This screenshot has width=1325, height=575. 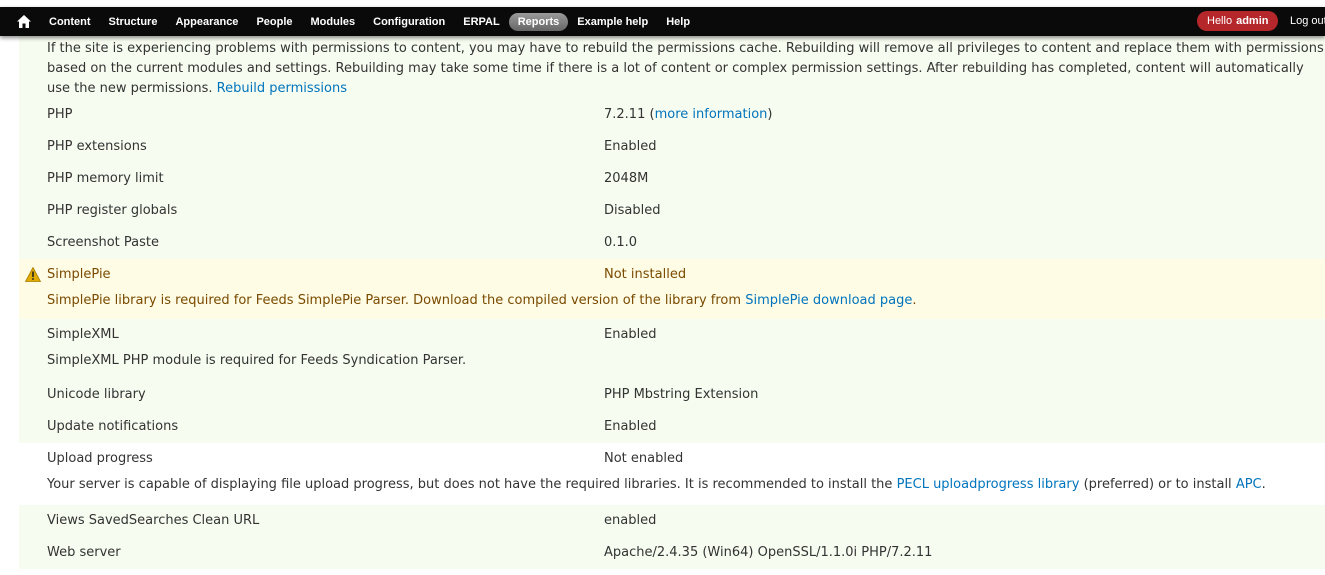 What do you see at coordinates (274, 22) in the screenshot?
I see `menu-item-people: People` at bounding box center [274, 22].